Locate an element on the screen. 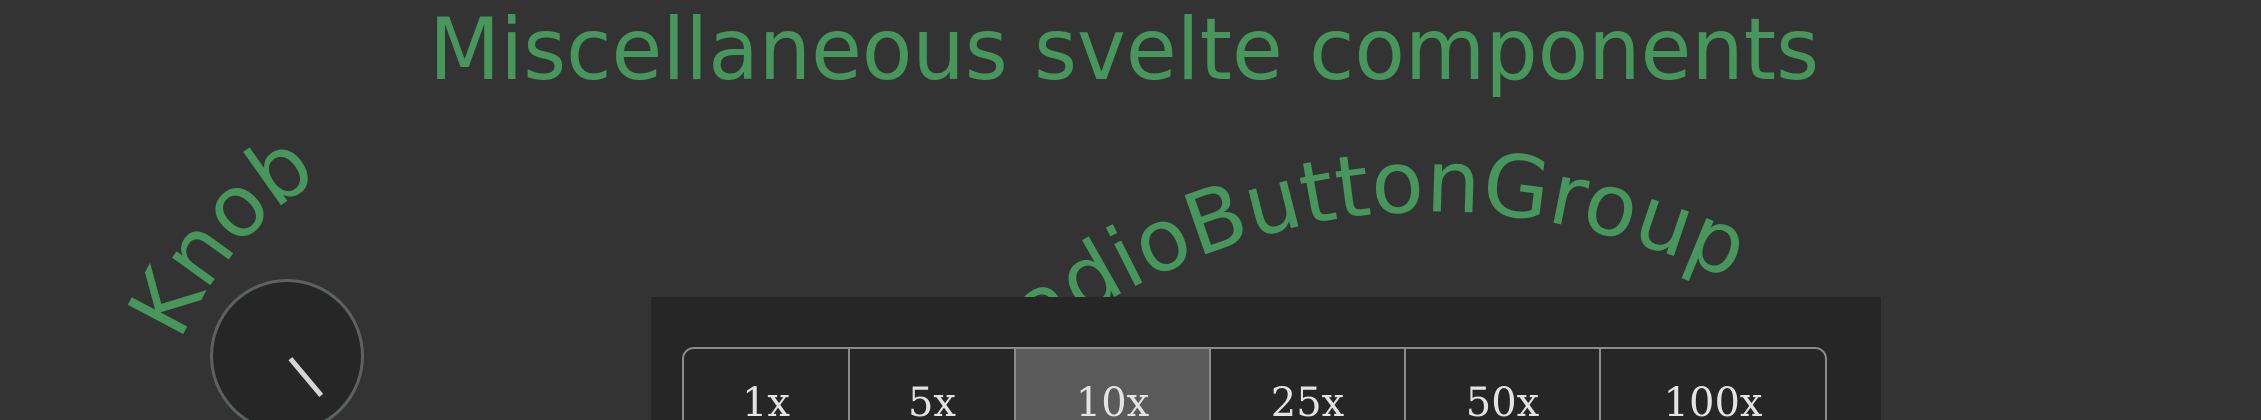 The width and height of the screenshot is (2261, 420). radio-option-5x: 5x is located at coordinates (933, 384).